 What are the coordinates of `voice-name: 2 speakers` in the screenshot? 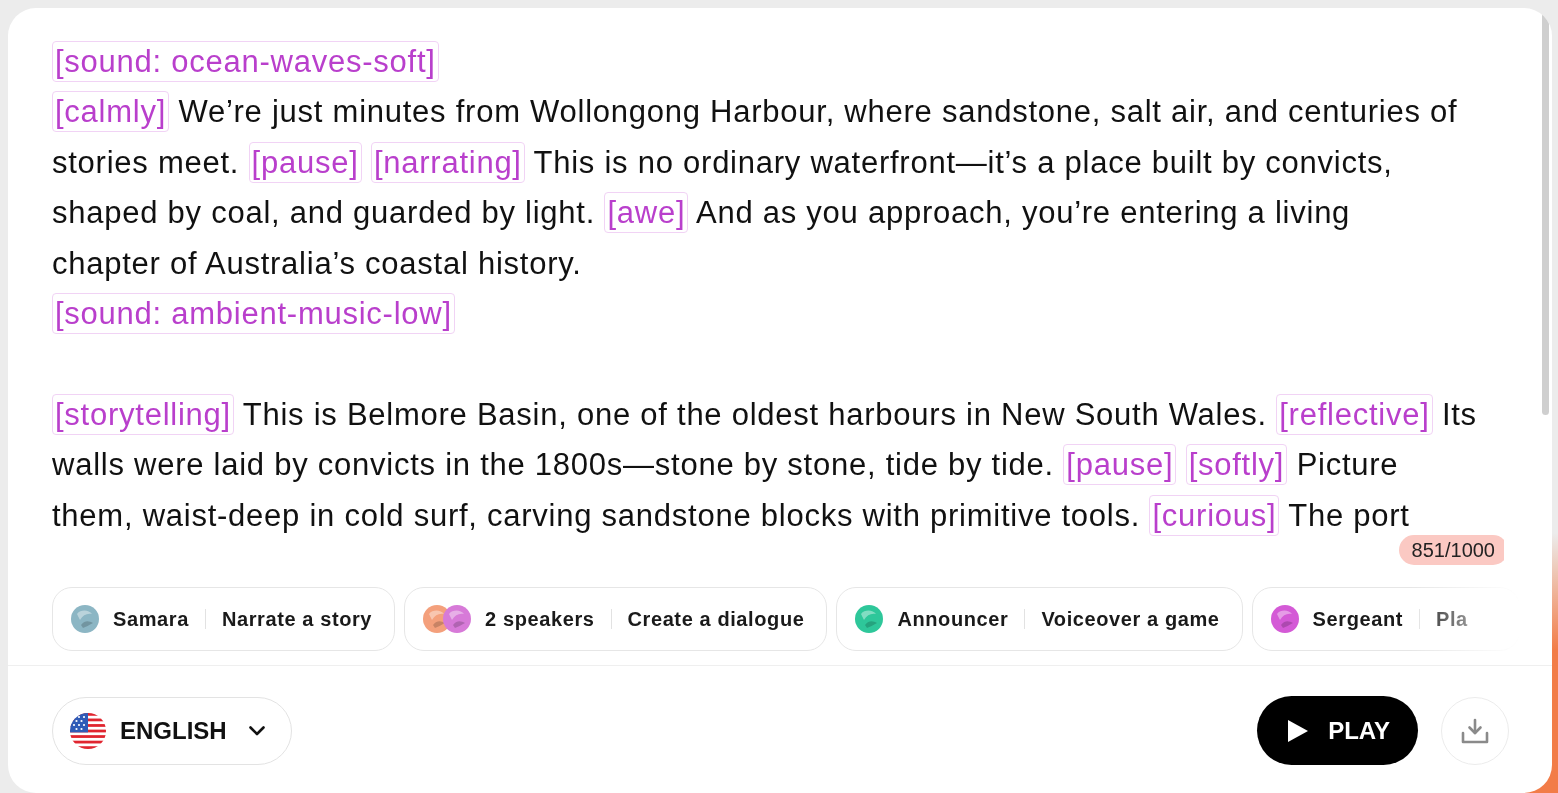 It's located at (540, 619).